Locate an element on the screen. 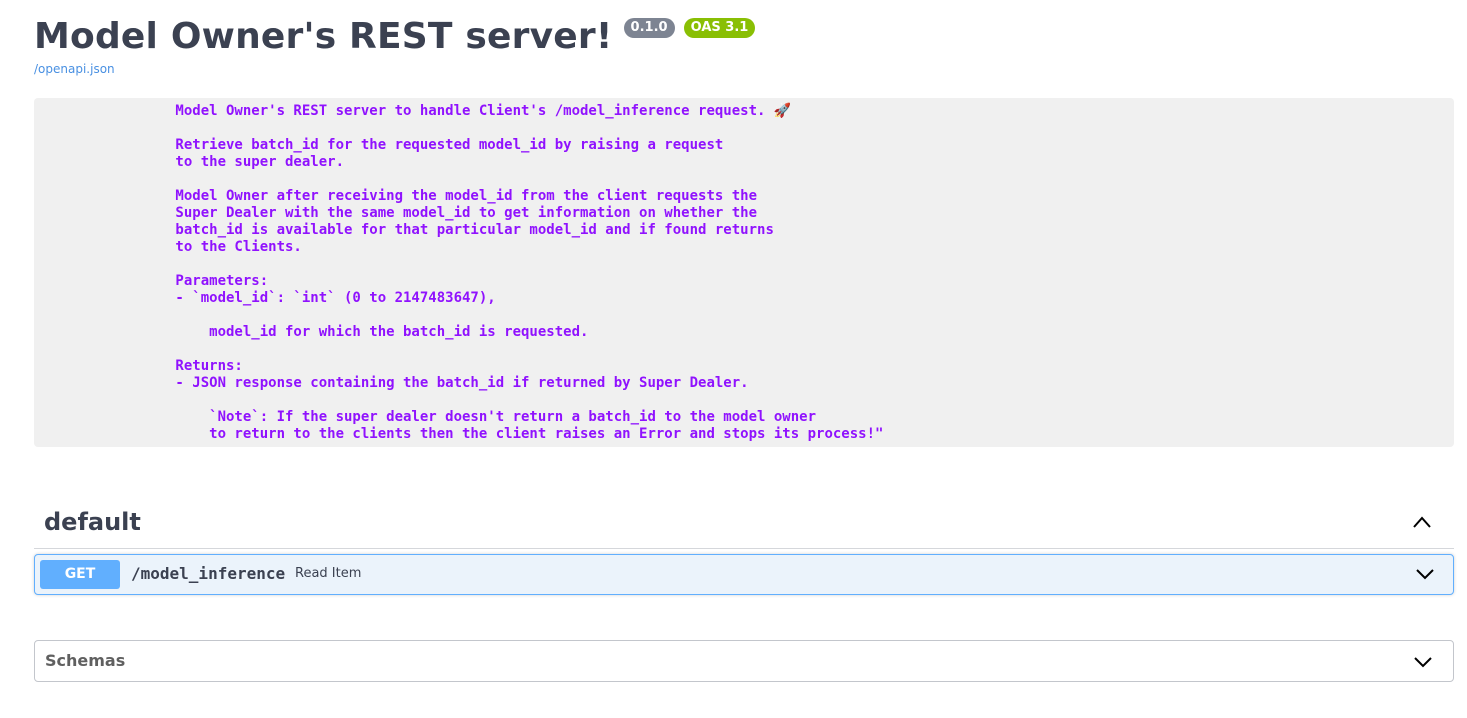 Image resolution: width=1467 pixels, height=718 pixels. schemas-title: Schemas is located at coordinates (85, 660).